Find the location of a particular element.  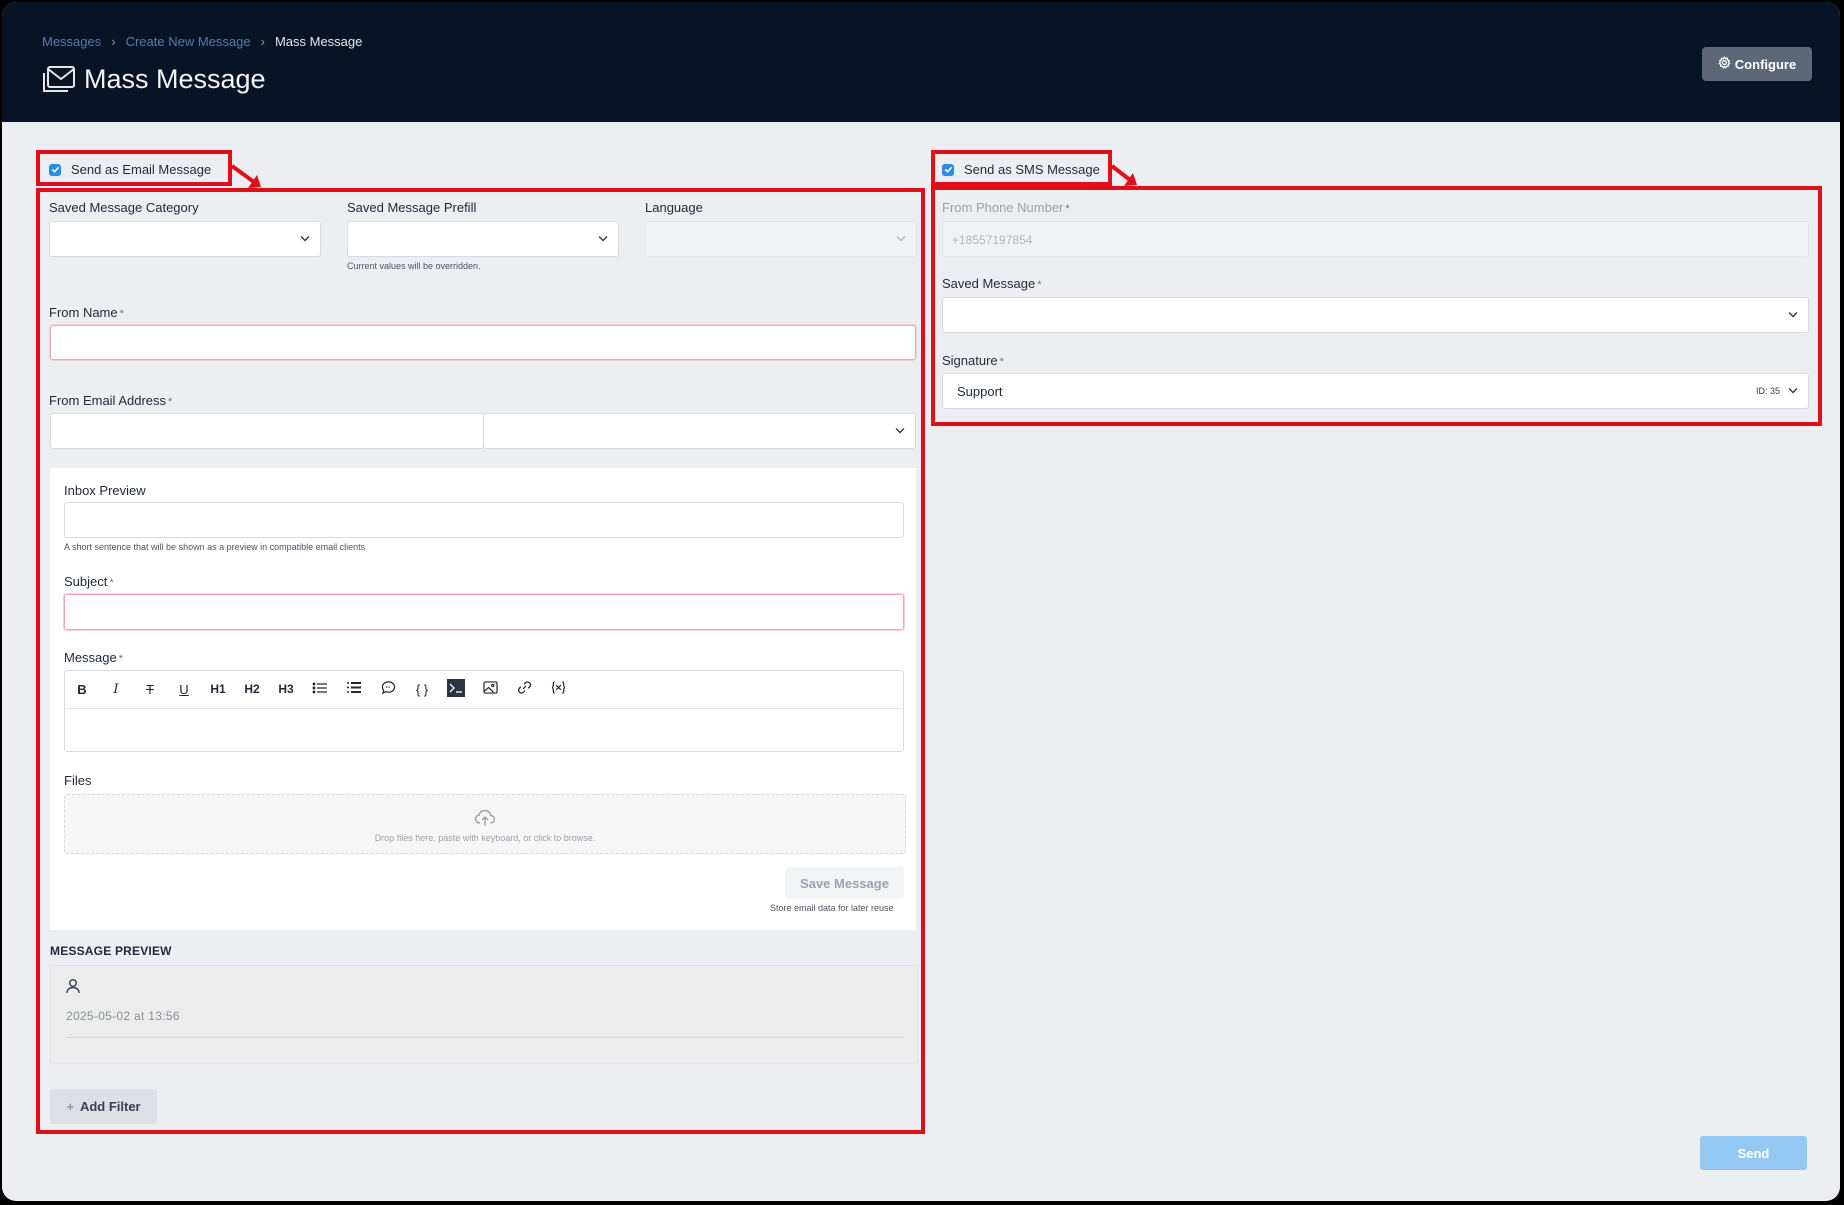

breadcrumb-messages: Messages is located at coordinates (71, 41).